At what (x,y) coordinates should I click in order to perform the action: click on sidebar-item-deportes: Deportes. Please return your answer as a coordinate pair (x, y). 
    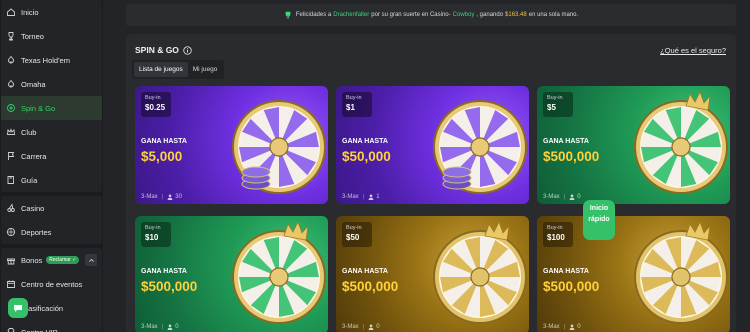
    Looking at the image, I should click on (51, 232).